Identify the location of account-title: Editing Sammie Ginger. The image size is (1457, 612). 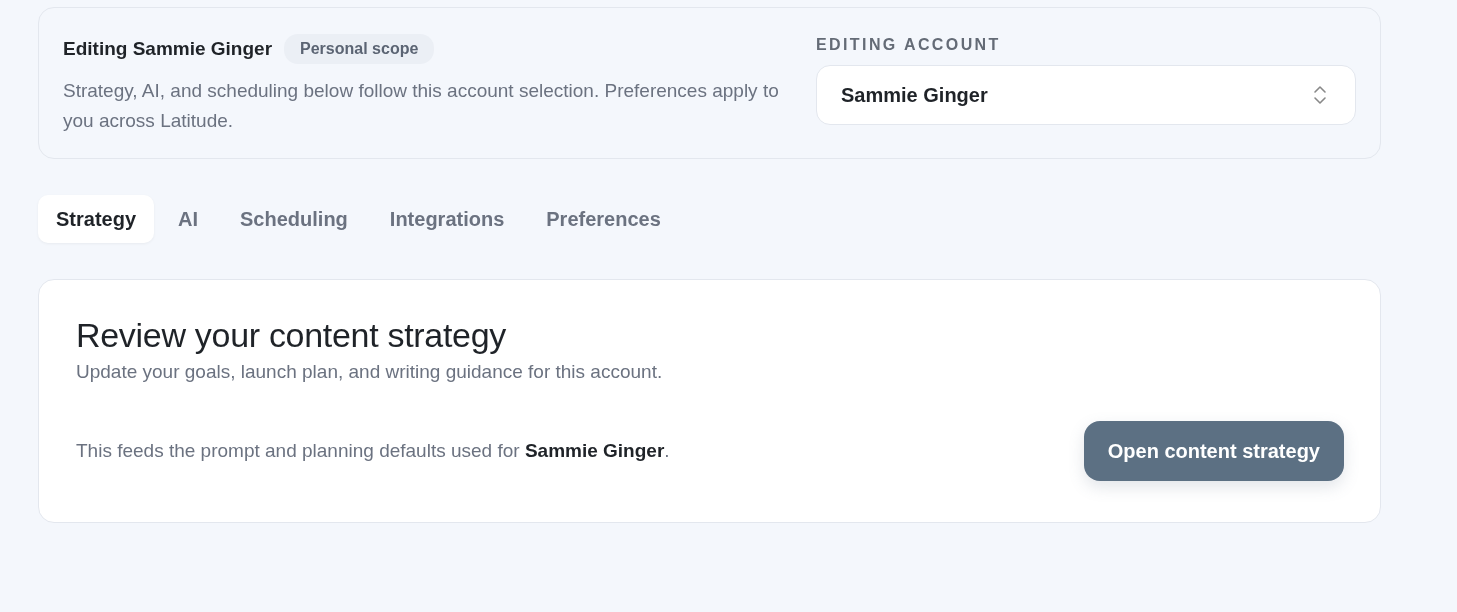
(168, 49).